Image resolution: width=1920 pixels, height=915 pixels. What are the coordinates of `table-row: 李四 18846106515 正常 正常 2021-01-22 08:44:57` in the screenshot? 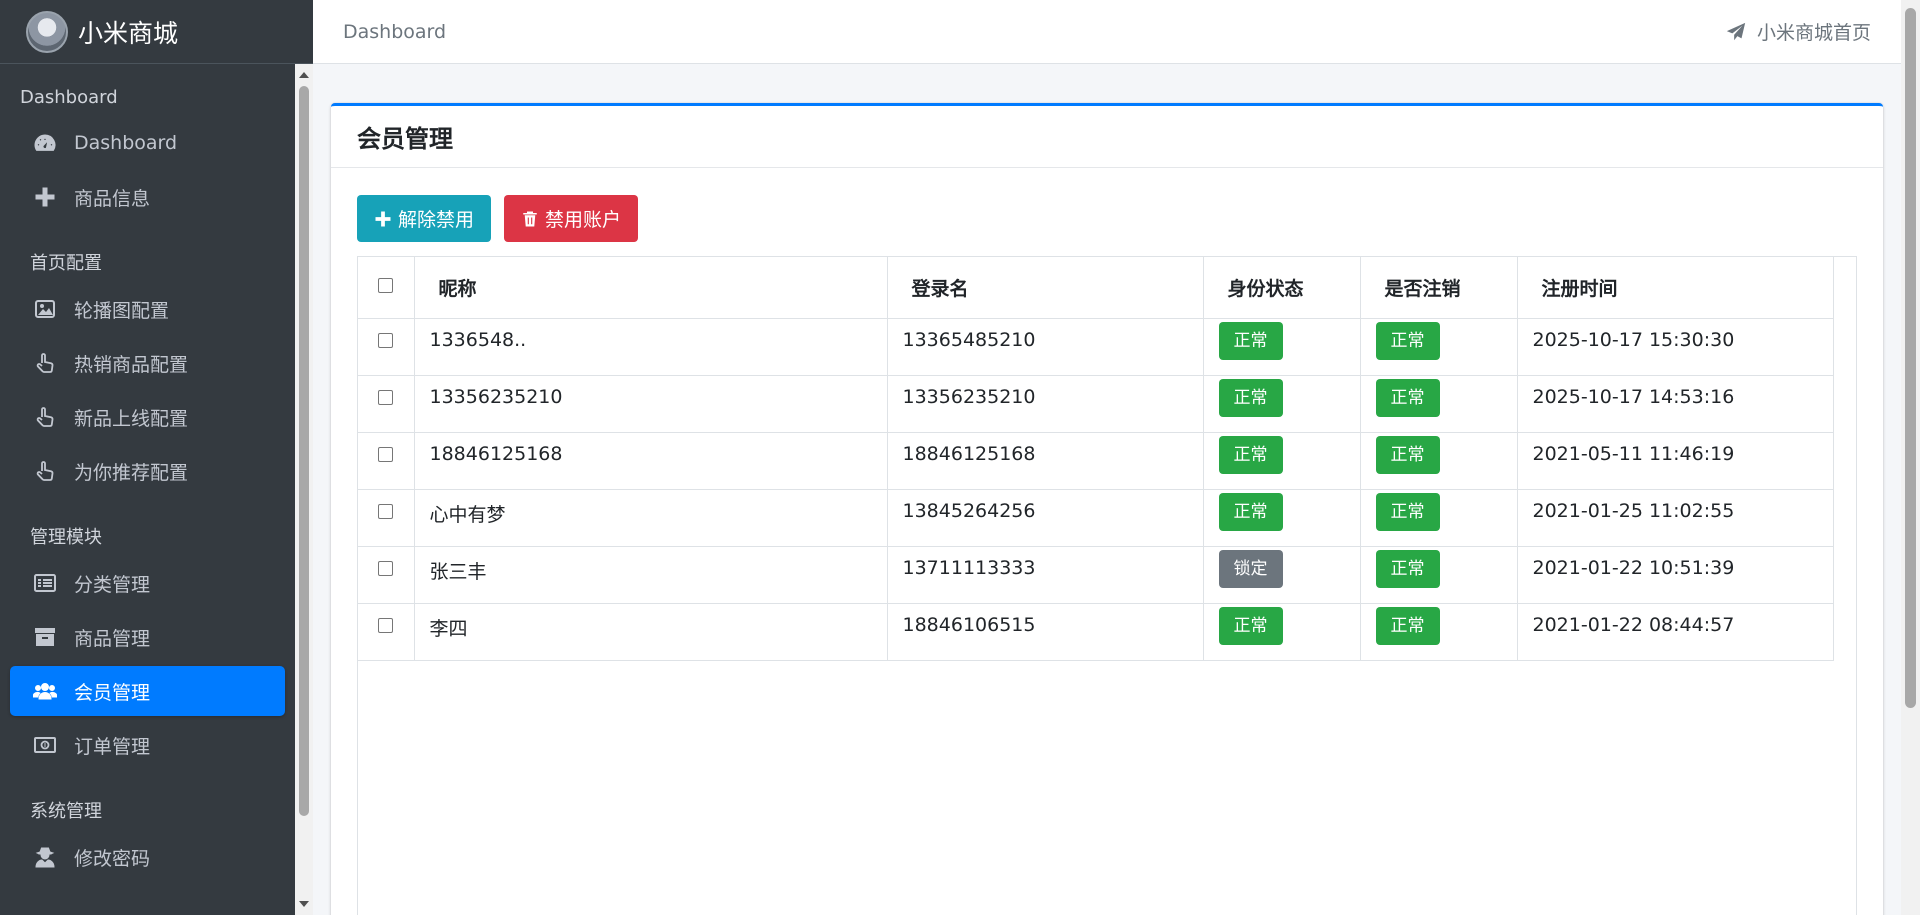 It's located at (1096, 632).